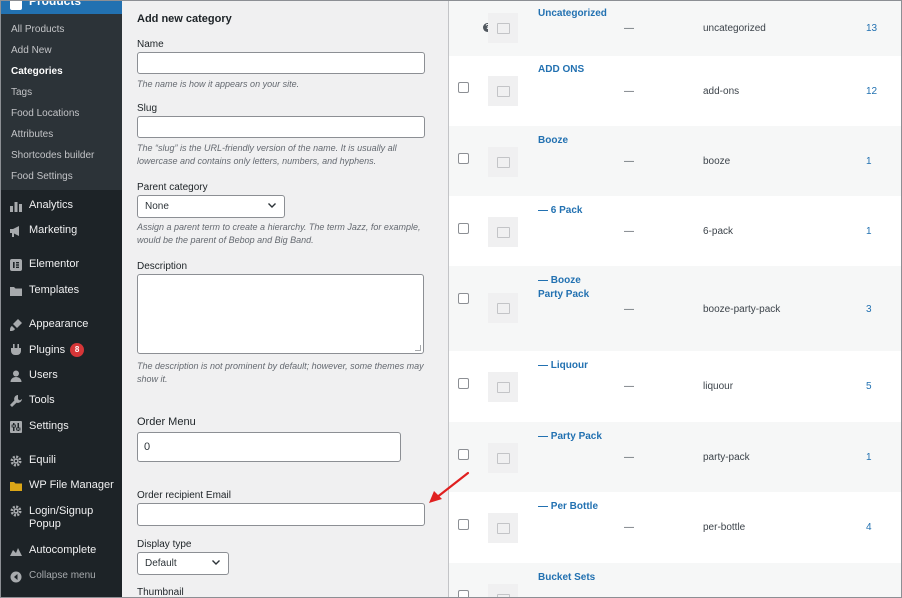 This screenshot has height=598, width=902. I want to click on submenu-item-shortcodes-builder: Shortcodes builder, so click(52, 155).